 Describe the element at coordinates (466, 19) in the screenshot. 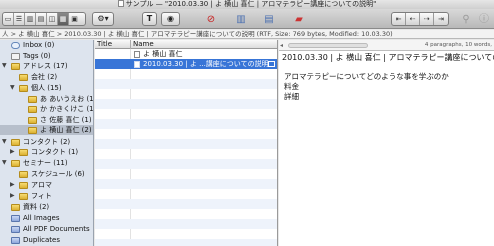

I see `link-icon: ⚲` at that location.